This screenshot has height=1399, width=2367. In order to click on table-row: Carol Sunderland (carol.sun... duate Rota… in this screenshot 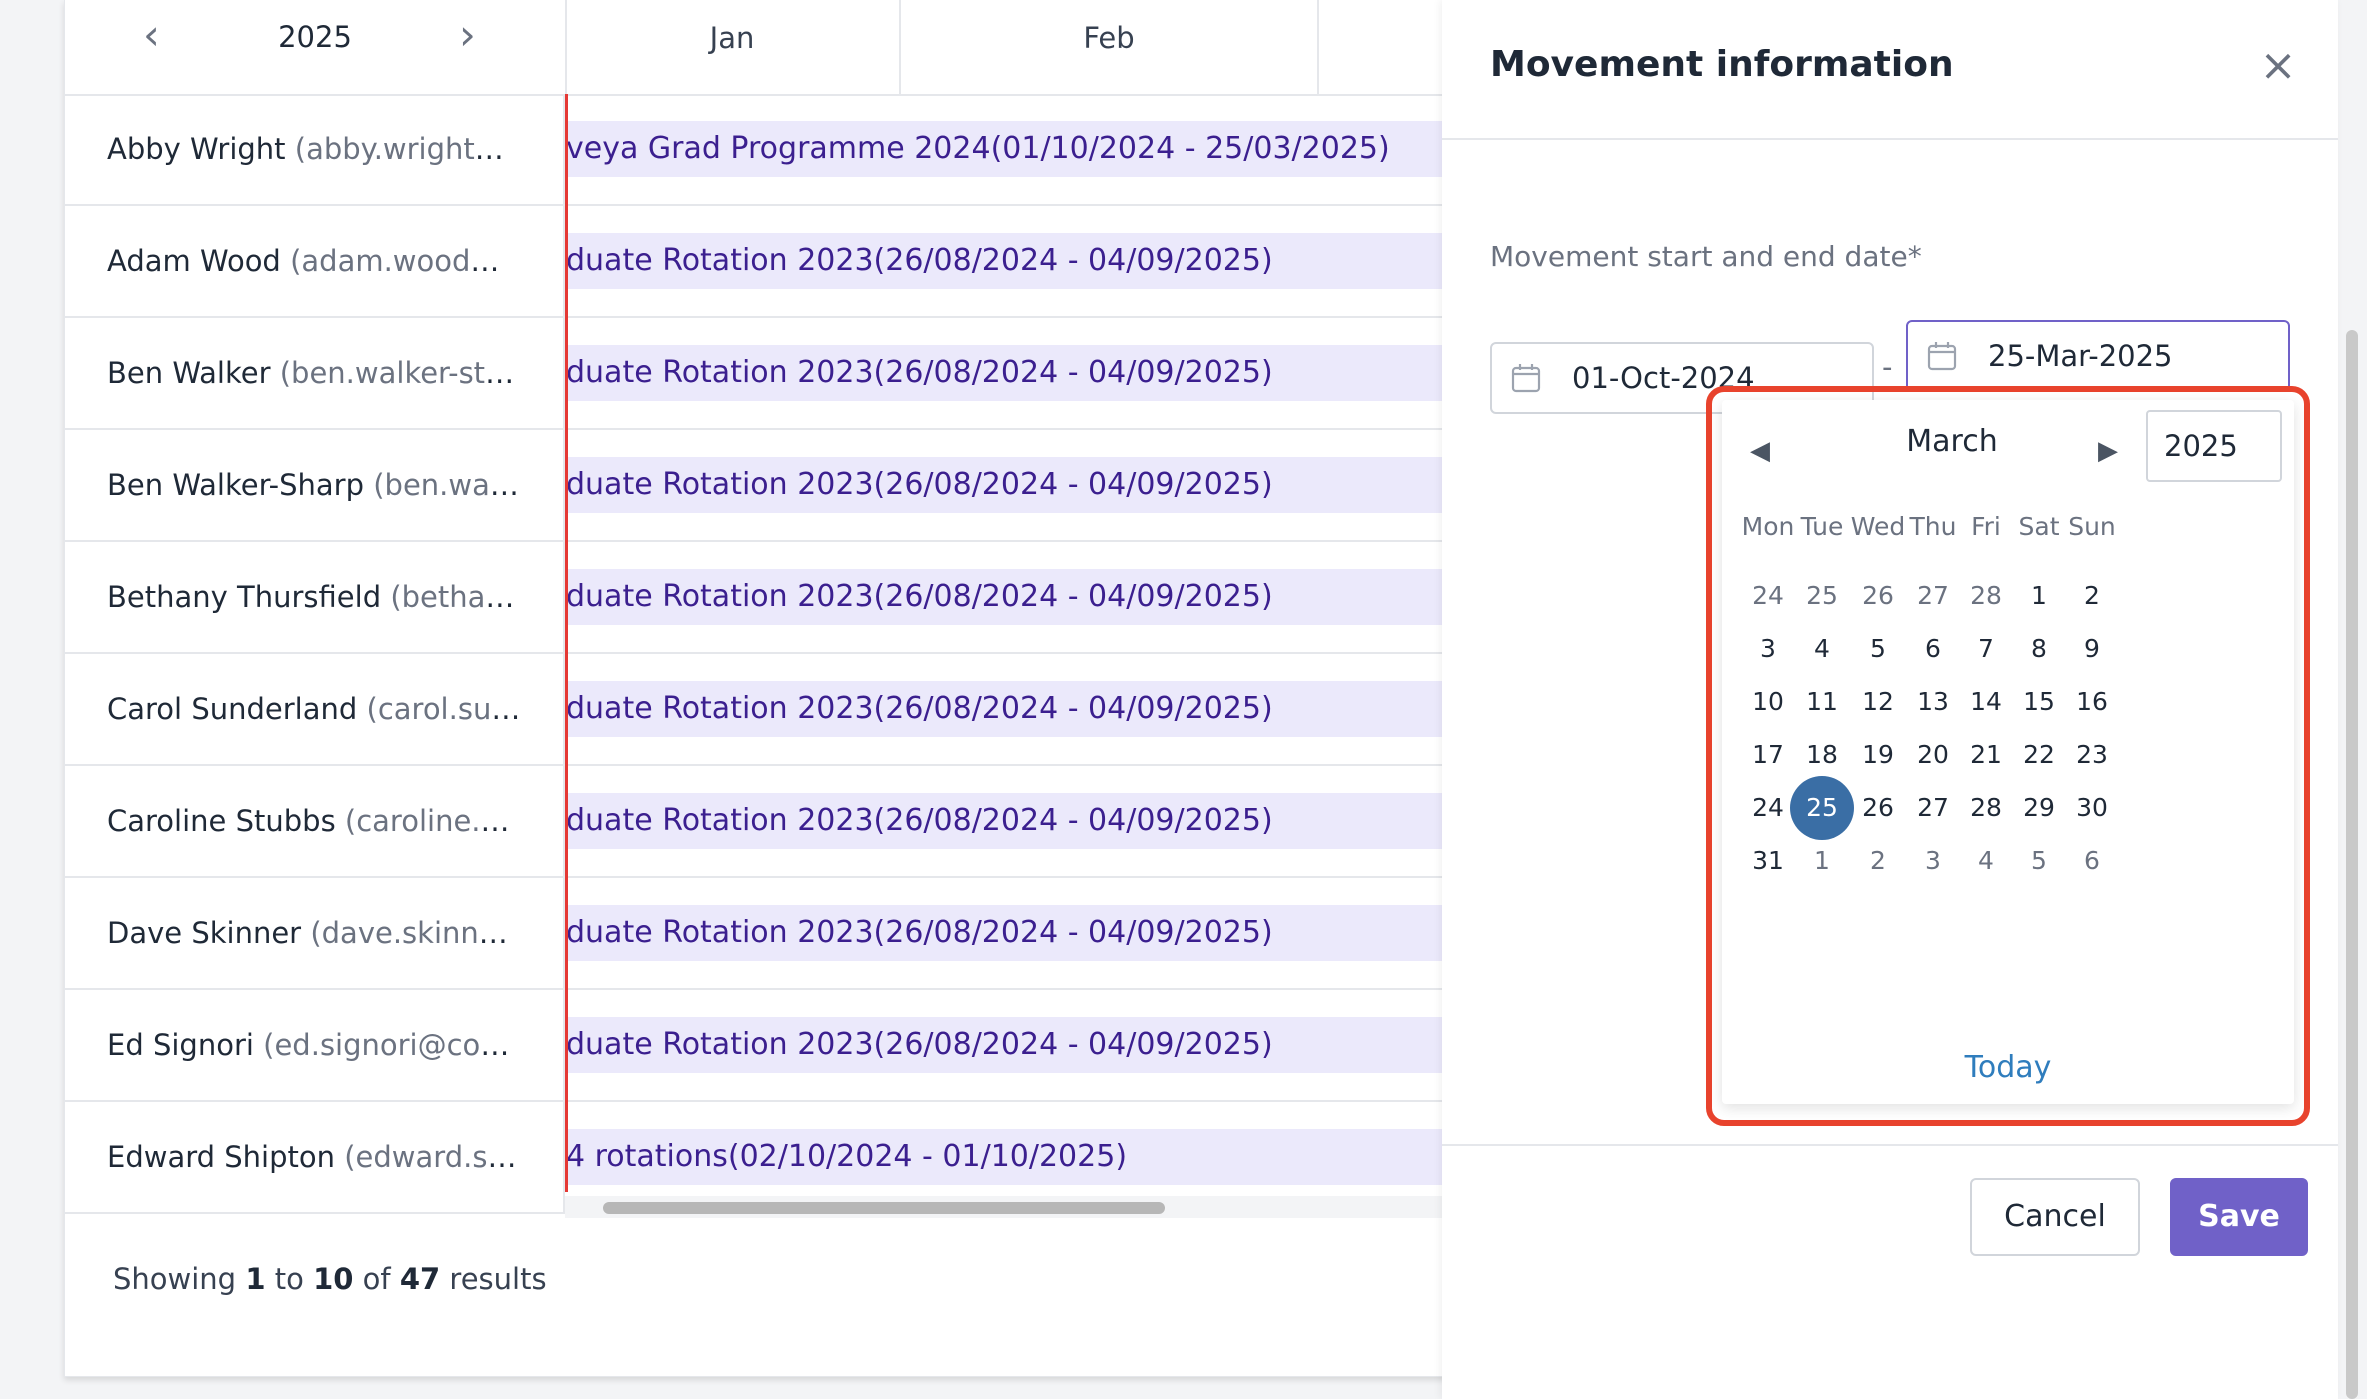, I will do `click(765, 710)`.